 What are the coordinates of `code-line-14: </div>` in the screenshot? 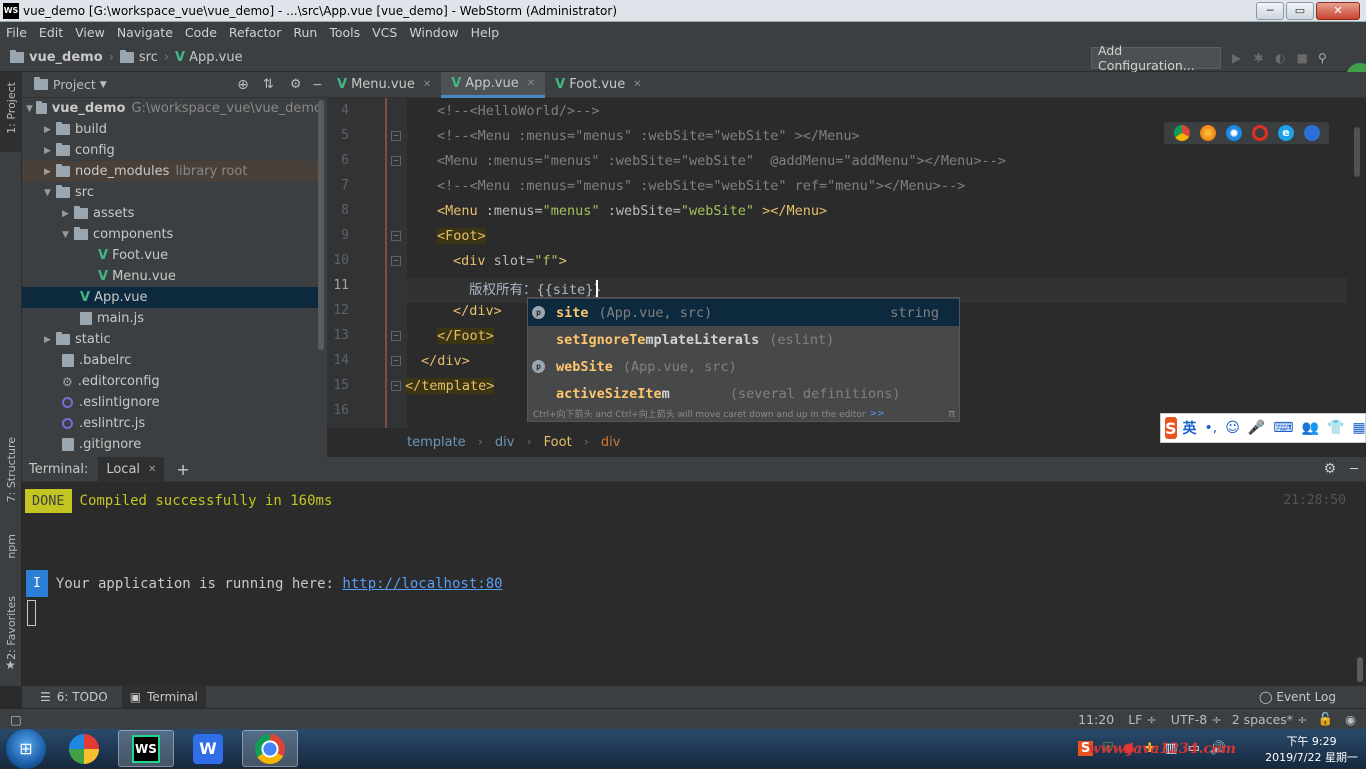 It's located at (445, 361).